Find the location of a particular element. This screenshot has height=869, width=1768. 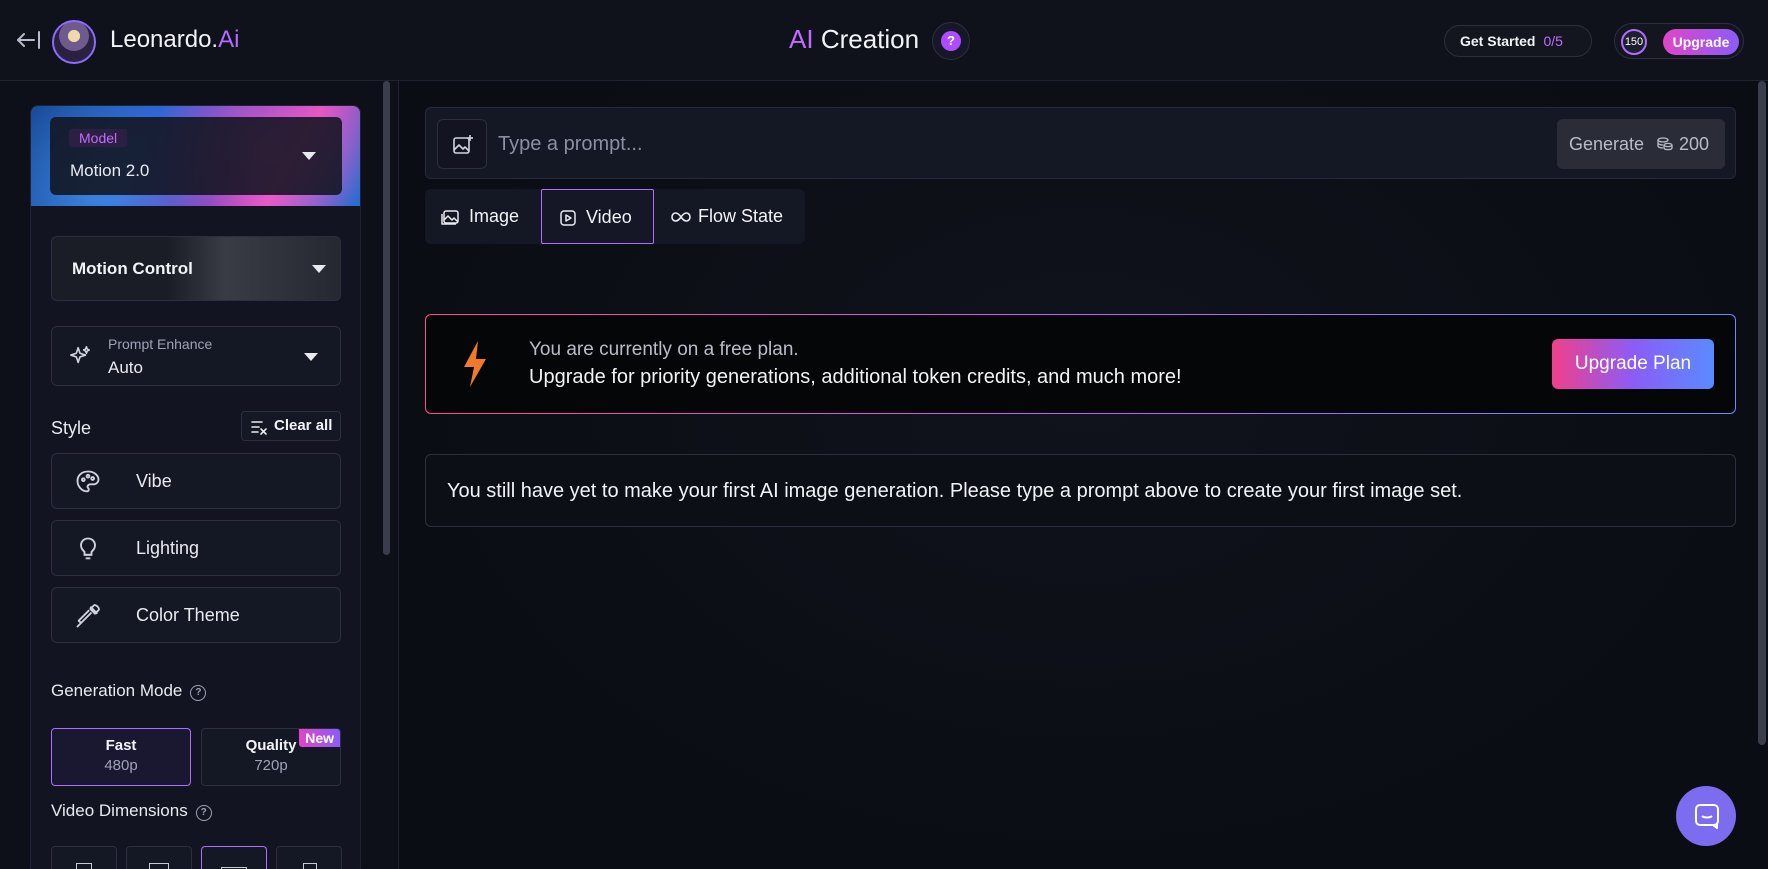

generate-button: Generate 200 is located at coordinates (1641, 144).